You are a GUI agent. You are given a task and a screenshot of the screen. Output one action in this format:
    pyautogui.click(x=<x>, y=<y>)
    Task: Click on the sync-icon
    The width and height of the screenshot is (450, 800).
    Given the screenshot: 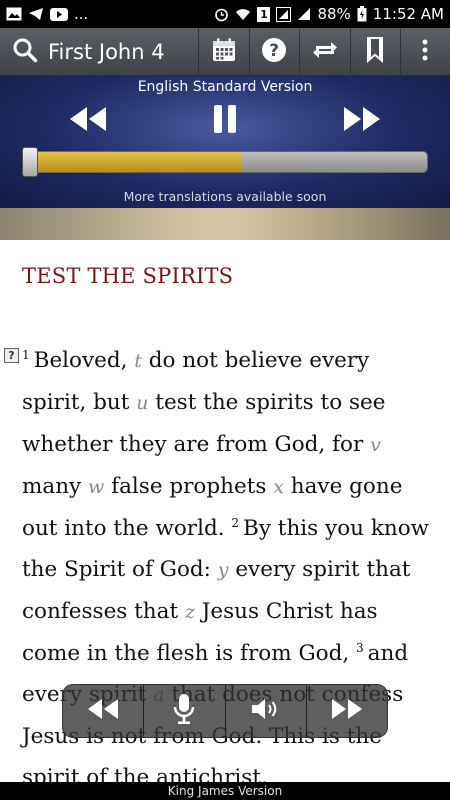 What is the action you would take?
    pyautogui.click(x=325, y=52)
    